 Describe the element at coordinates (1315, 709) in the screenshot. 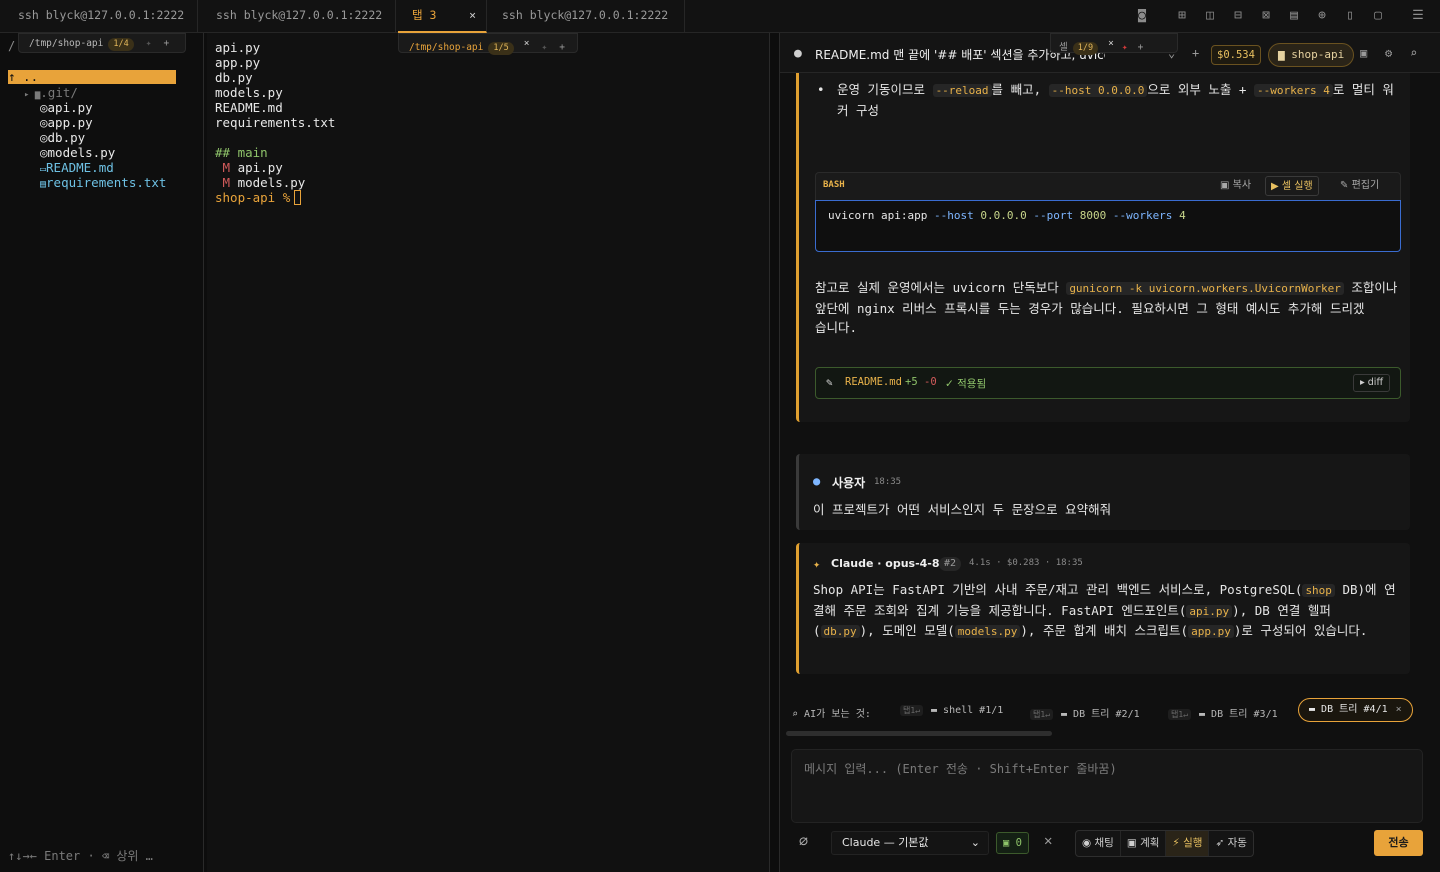

I see `db-tree-icon: ▬` at that location.